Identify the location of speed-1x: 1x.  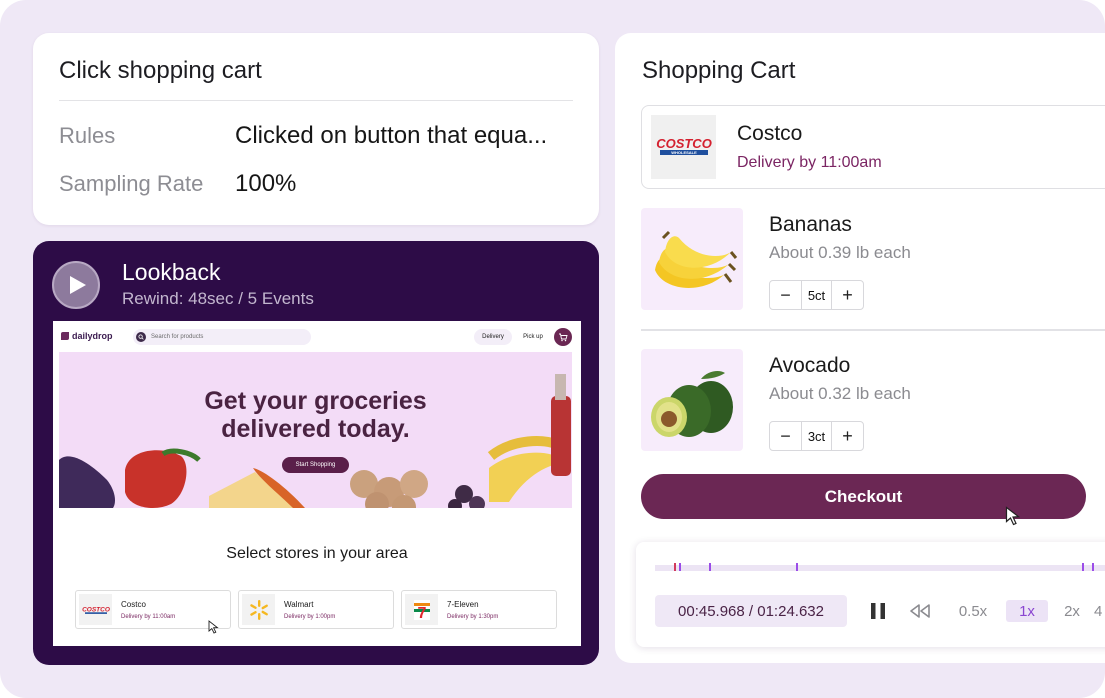
(1027, 611).